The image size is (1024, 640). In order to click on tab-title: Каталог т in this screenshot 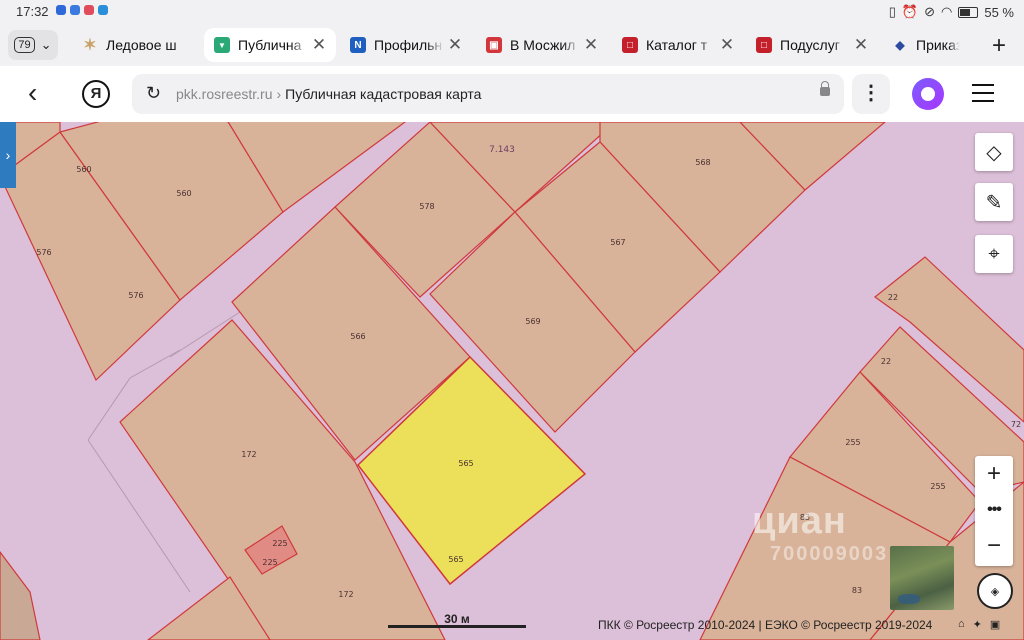, I will do `click(677, 45)`.